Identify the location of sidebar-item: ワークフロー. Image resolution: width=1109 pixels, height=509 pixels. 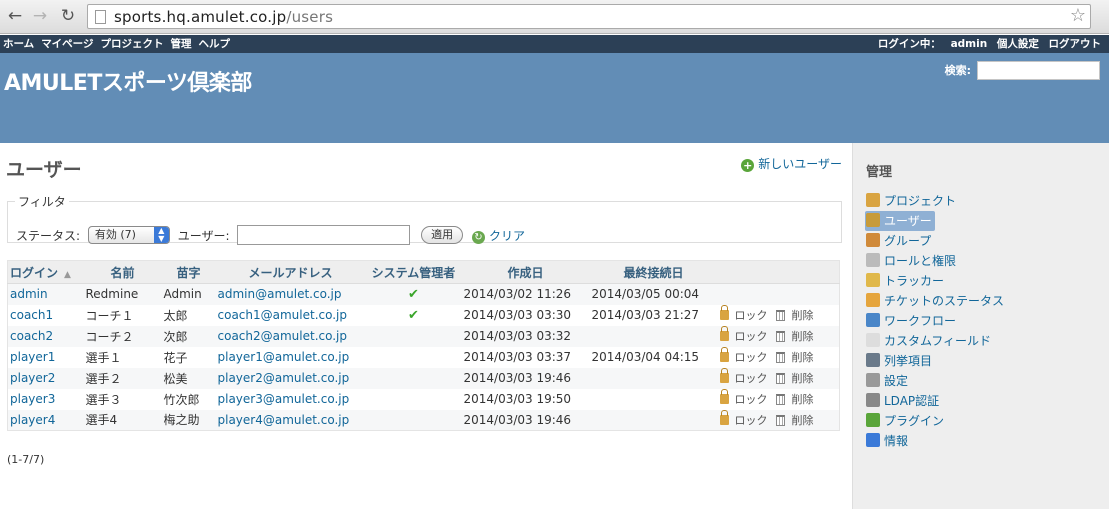
(936, 321).